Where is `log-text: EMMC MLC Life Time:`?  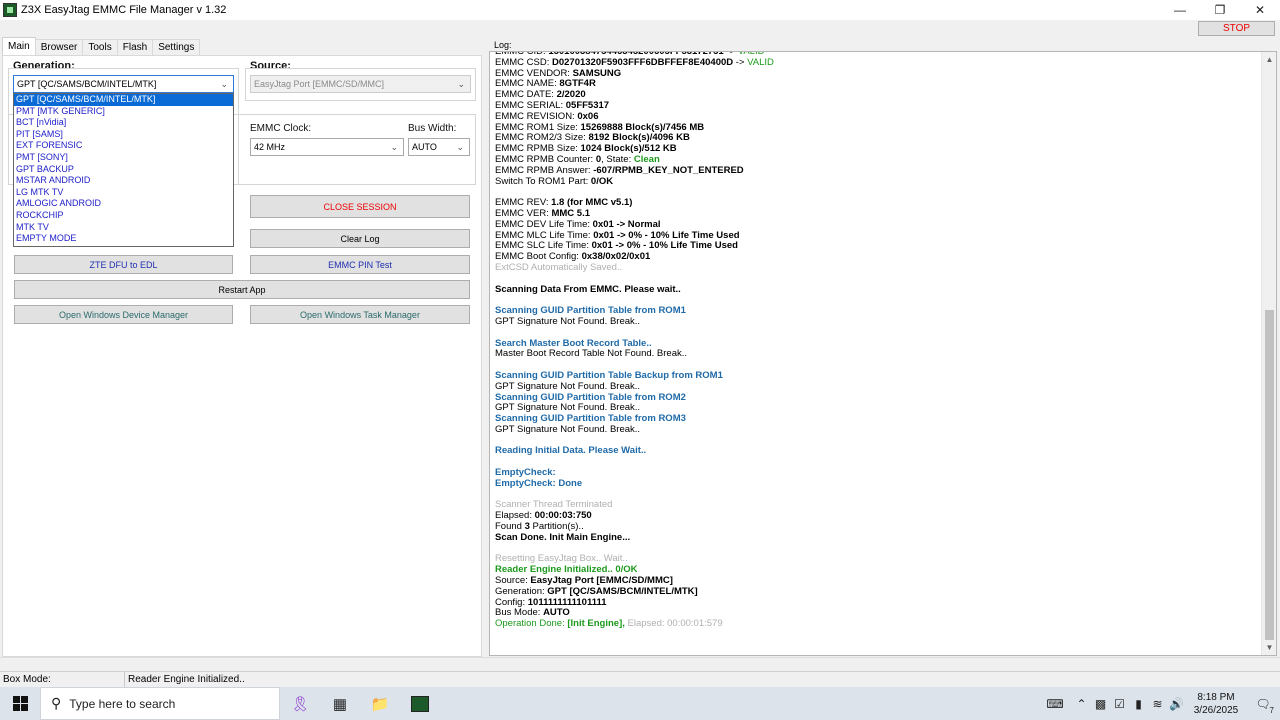
log-text: EMMC MLC Life Time: is located at coordinates (544, 235).